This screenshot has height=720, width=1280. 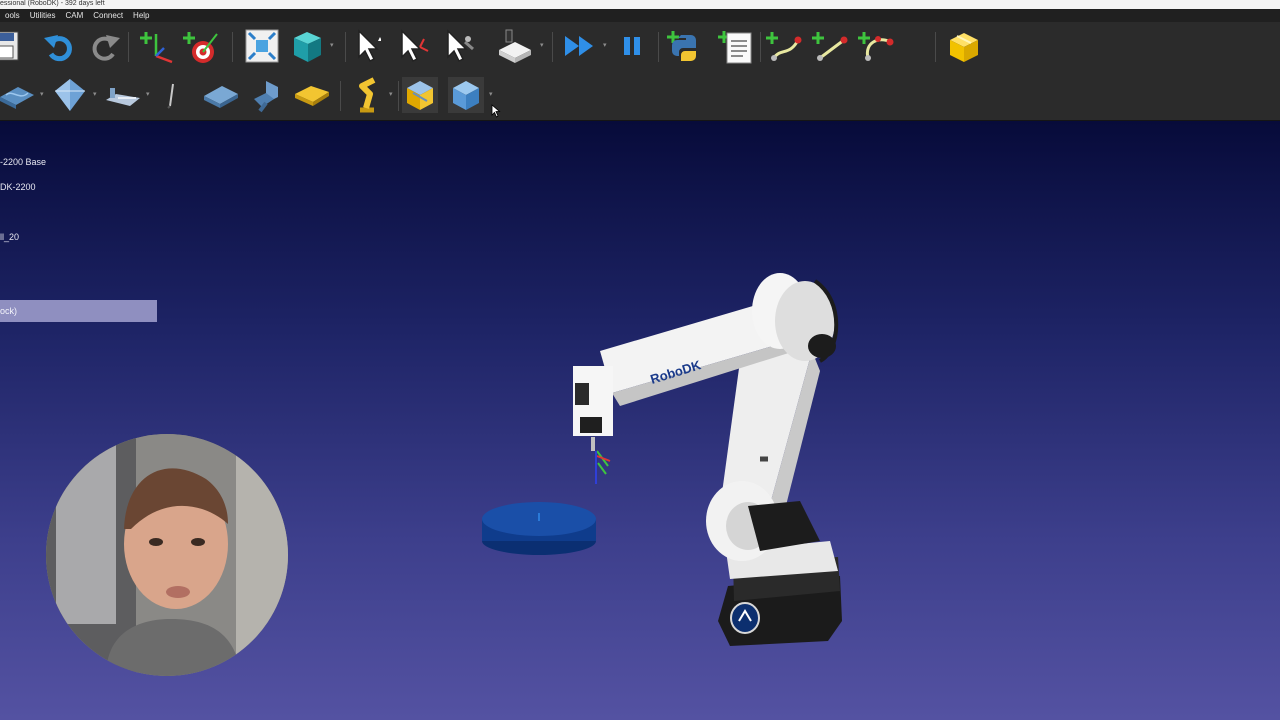 I want to click on move-tcp-icon, so click(x=458, y=46).